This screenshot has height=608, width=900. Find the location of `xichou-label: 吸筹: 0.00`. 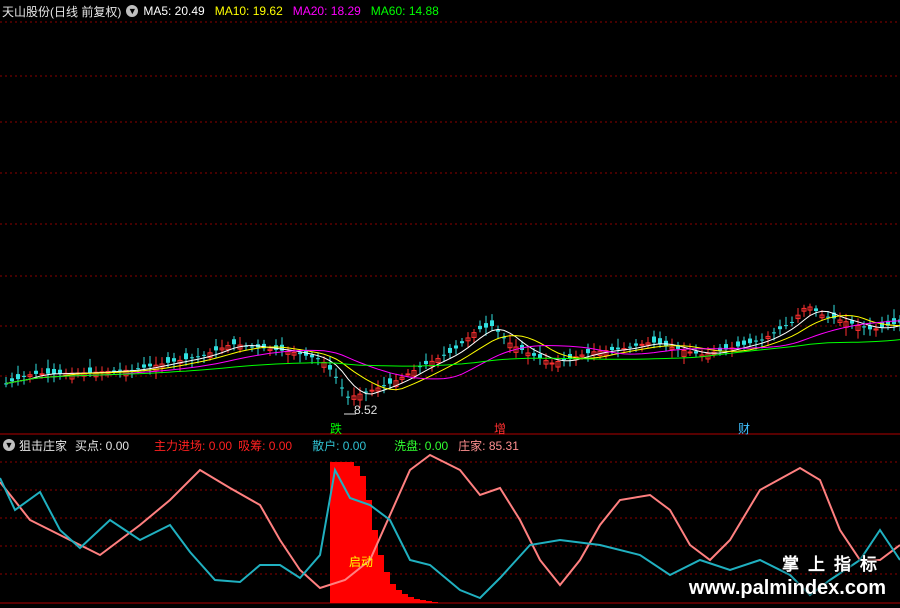

xichou-label: 吸筹: 0.00 is located at coordinates (265, 445).